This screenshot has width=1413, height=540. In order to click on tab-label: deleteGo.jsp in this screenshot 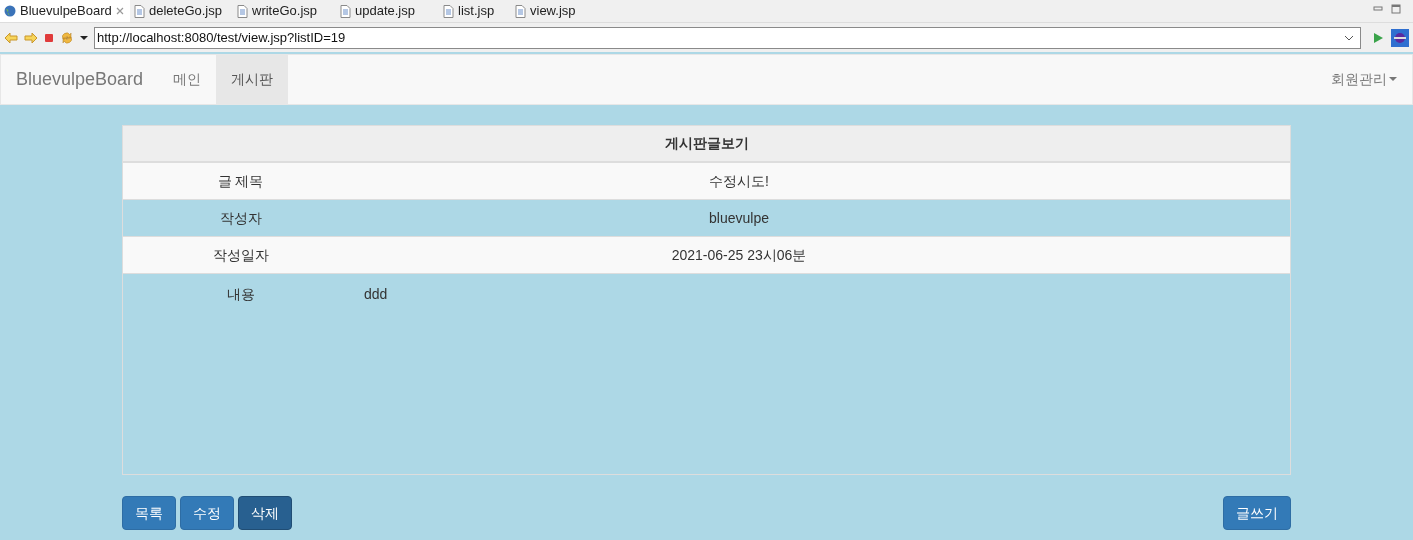, I will do `click(185, 11)`.